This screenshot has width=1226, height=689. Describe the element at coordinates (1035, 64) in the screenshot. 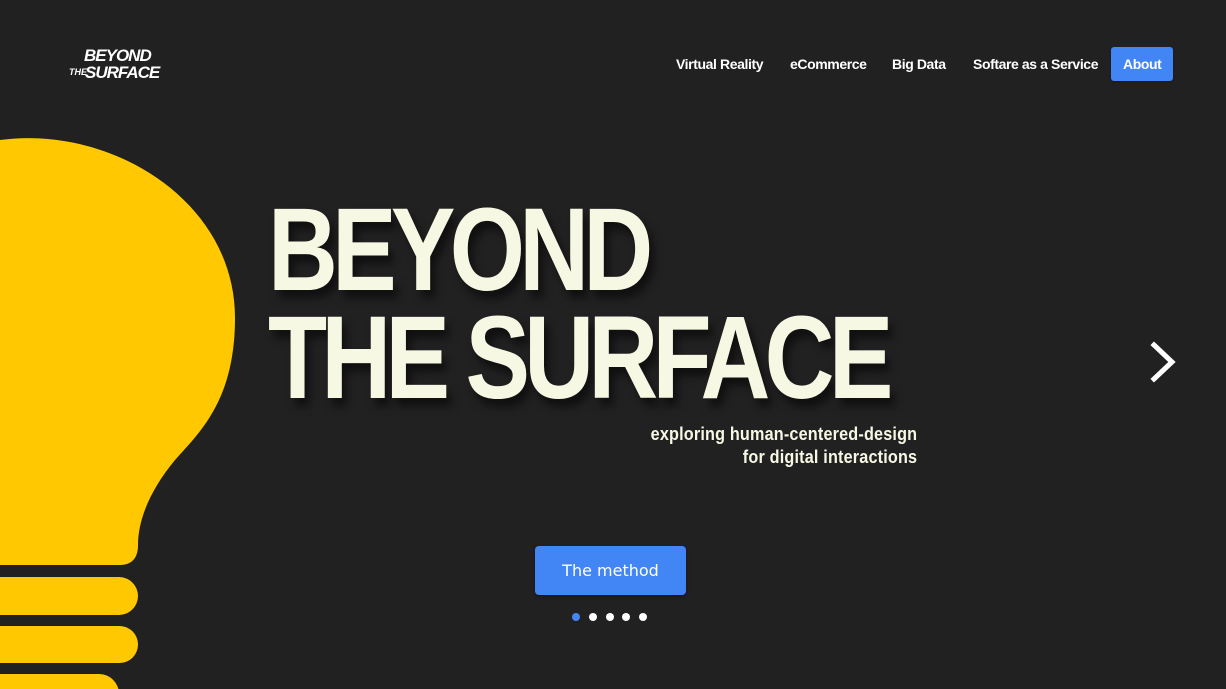

I see `nav-item-saas: Softare as a Service` at that location.